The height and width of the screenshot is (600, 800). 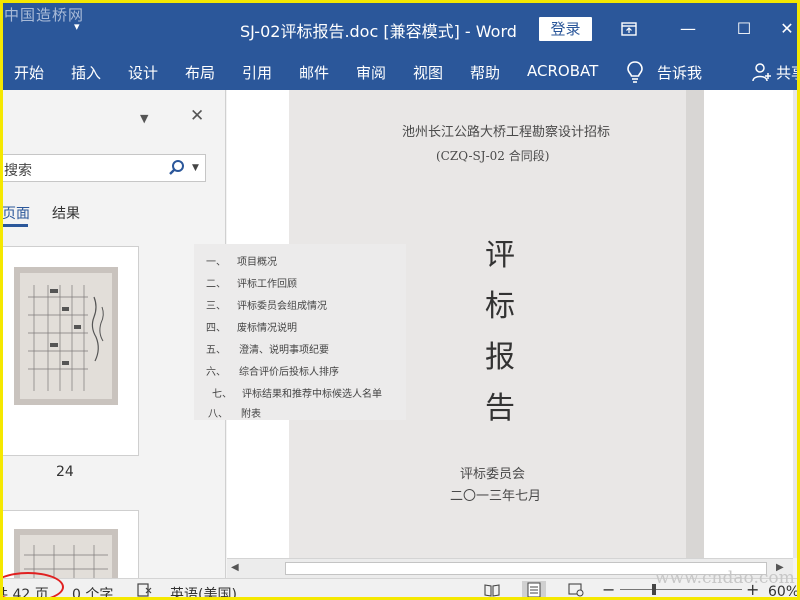 I want to click on minimize-icon: —, so click(x=688, y=29).